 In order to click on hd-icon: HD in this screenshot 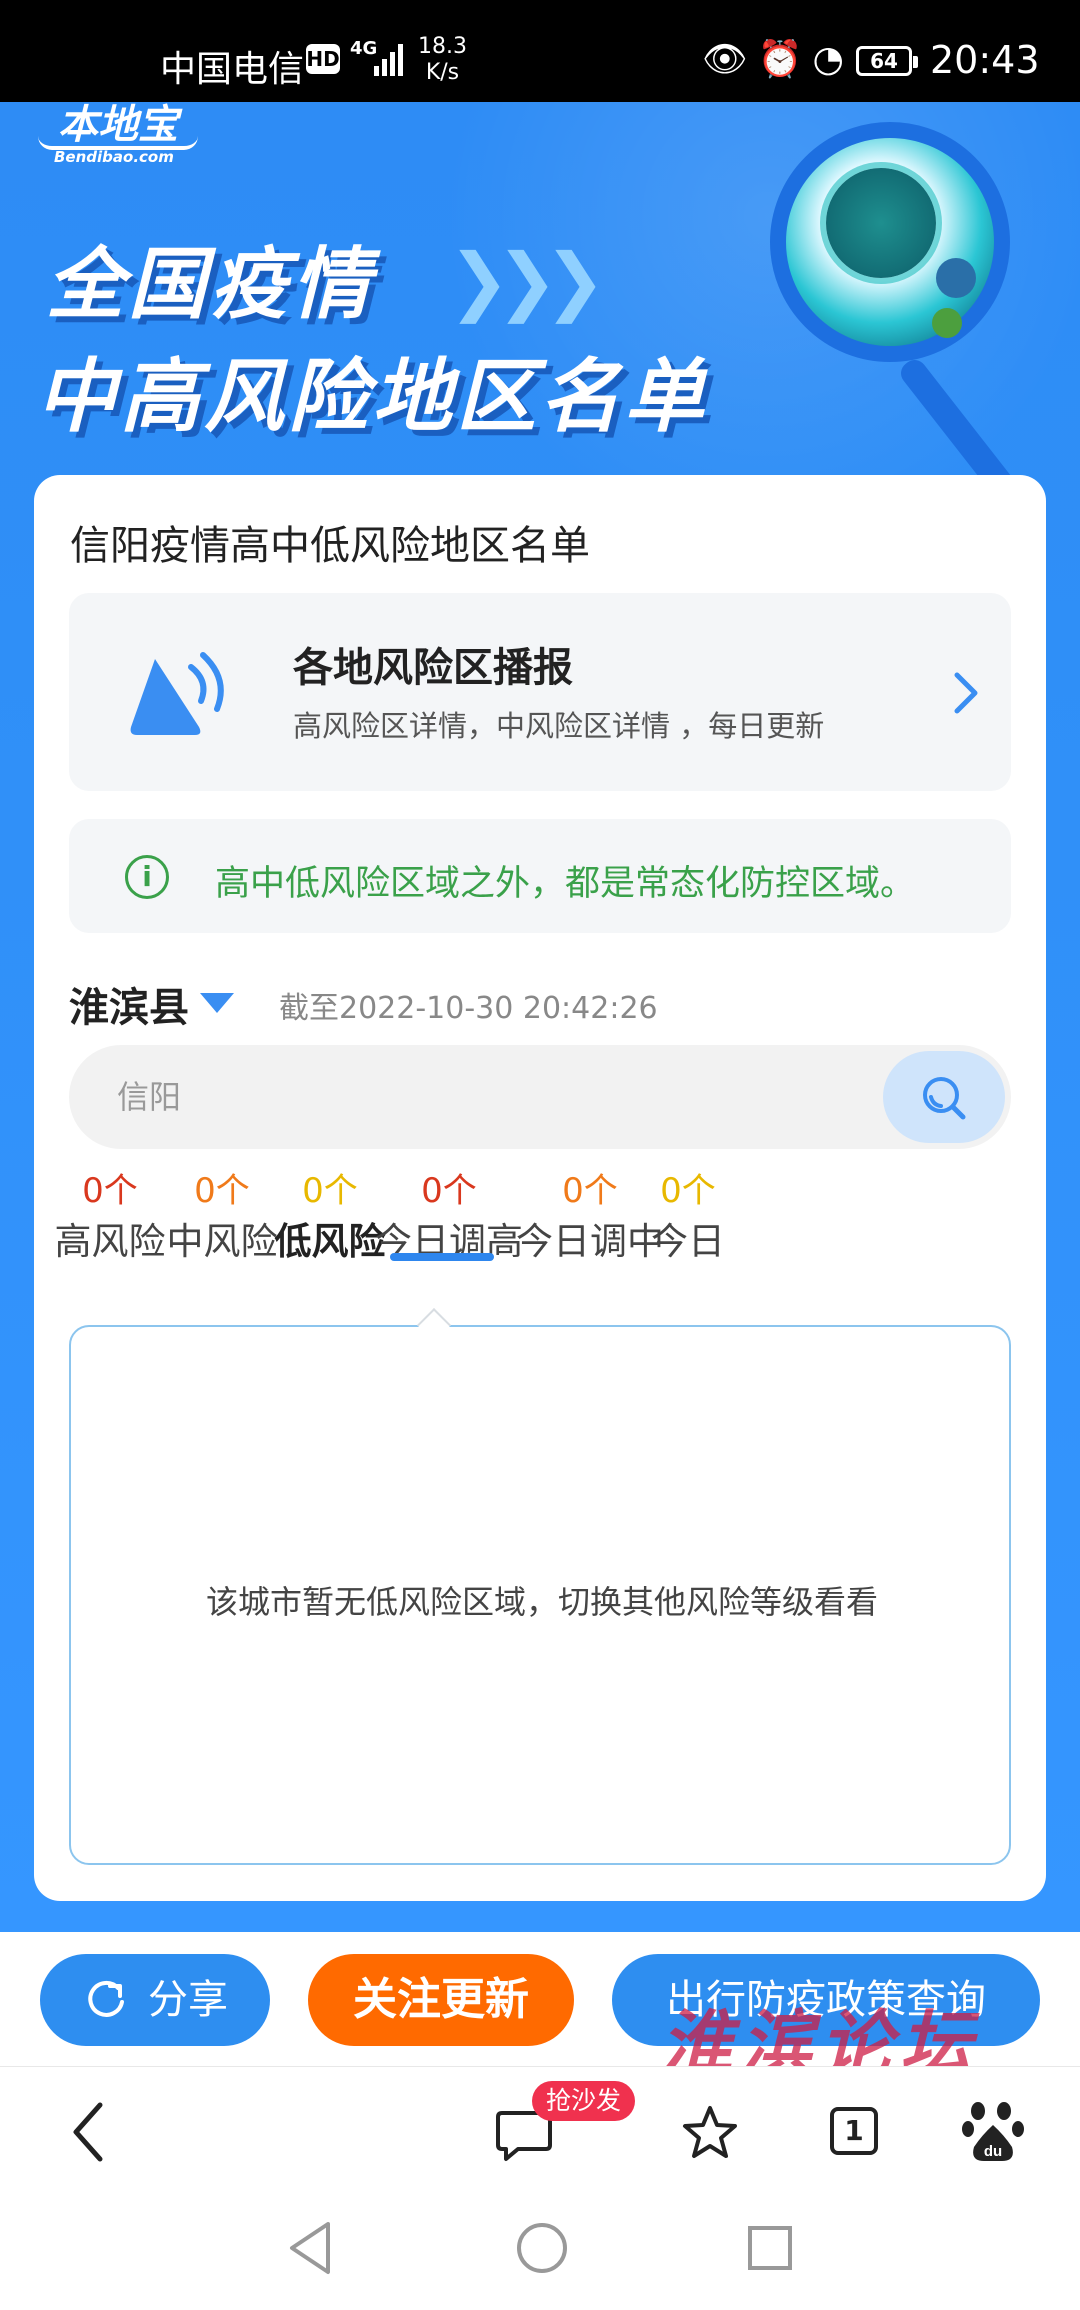, I will do `click(323, 59)`.